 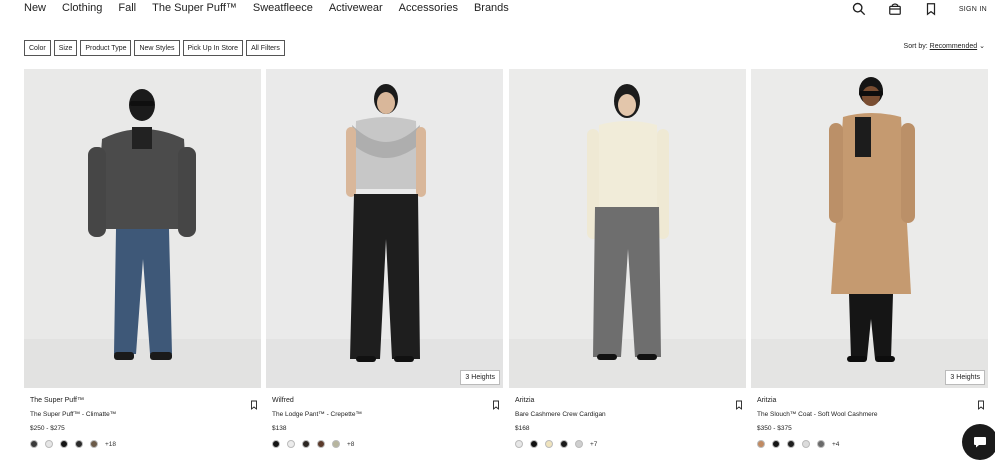 What do you see at coordinates (593, 444) in the screenshot?
I see `more-colors-count: +7` at bounding box center [593, 444].